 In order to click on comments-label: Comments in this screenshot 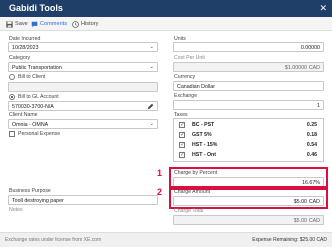, I will do `click(54, 24)`.